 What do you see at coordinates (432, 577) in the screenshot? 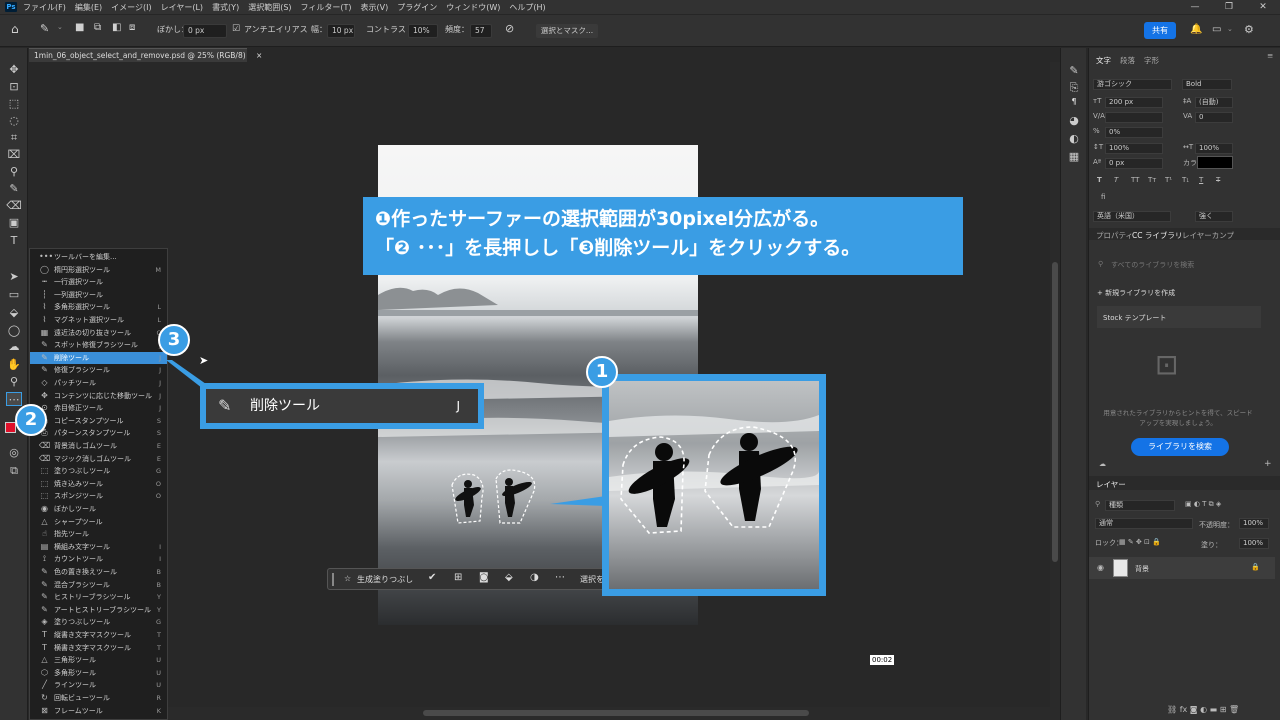
I see `check-icon: ✔` at bounding box center [432, 577].